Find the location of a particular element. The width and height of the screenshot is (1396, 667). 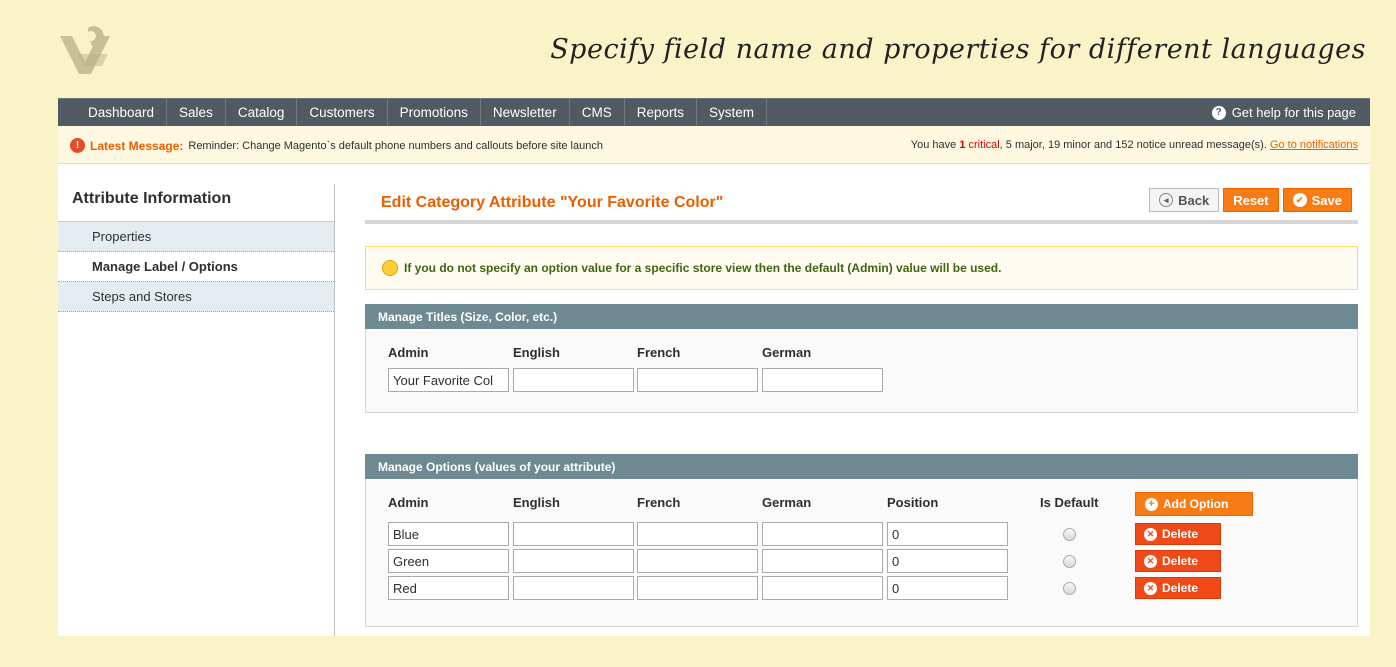

summary-prefix: You have is located at coordinates (933, 145).